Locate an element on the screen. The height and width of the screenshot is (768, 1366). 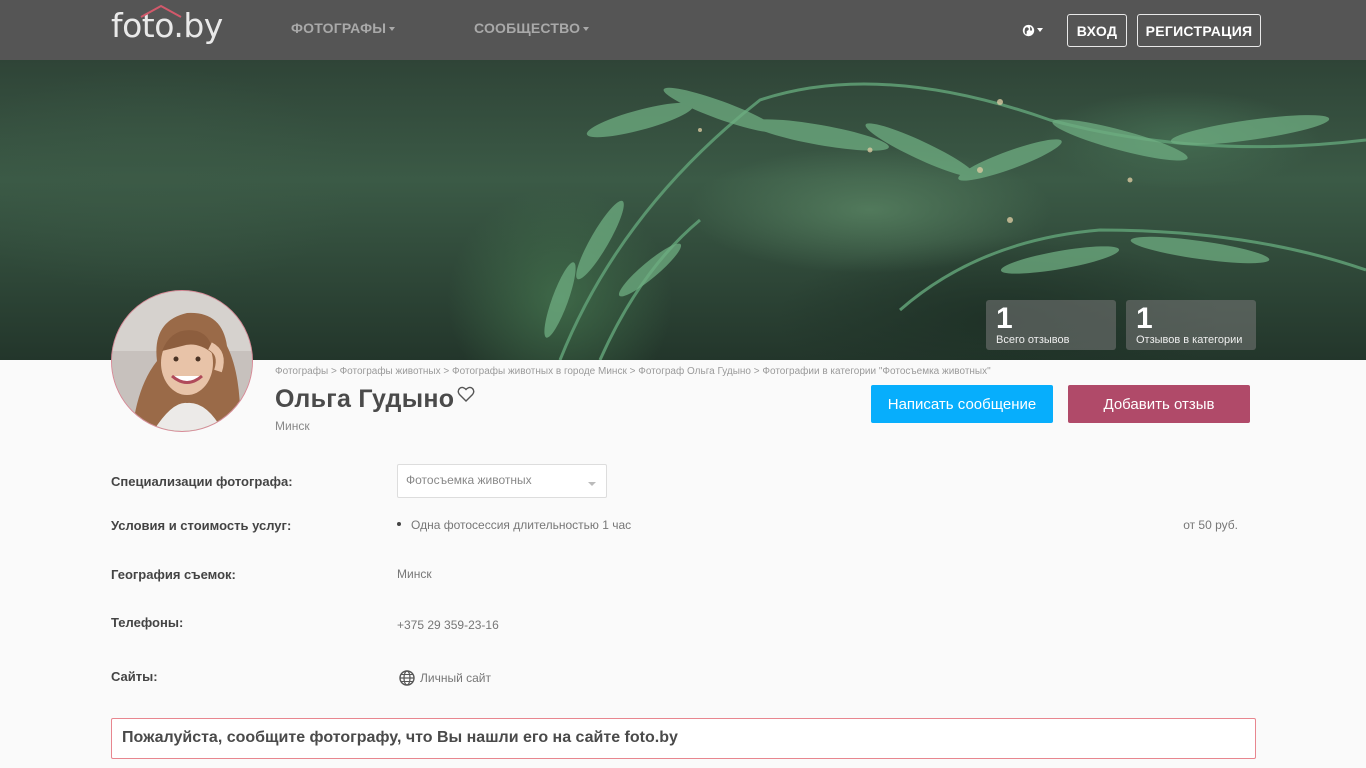
nav-community: СООБЩЕСТВО is located at coordinates (532, 28).